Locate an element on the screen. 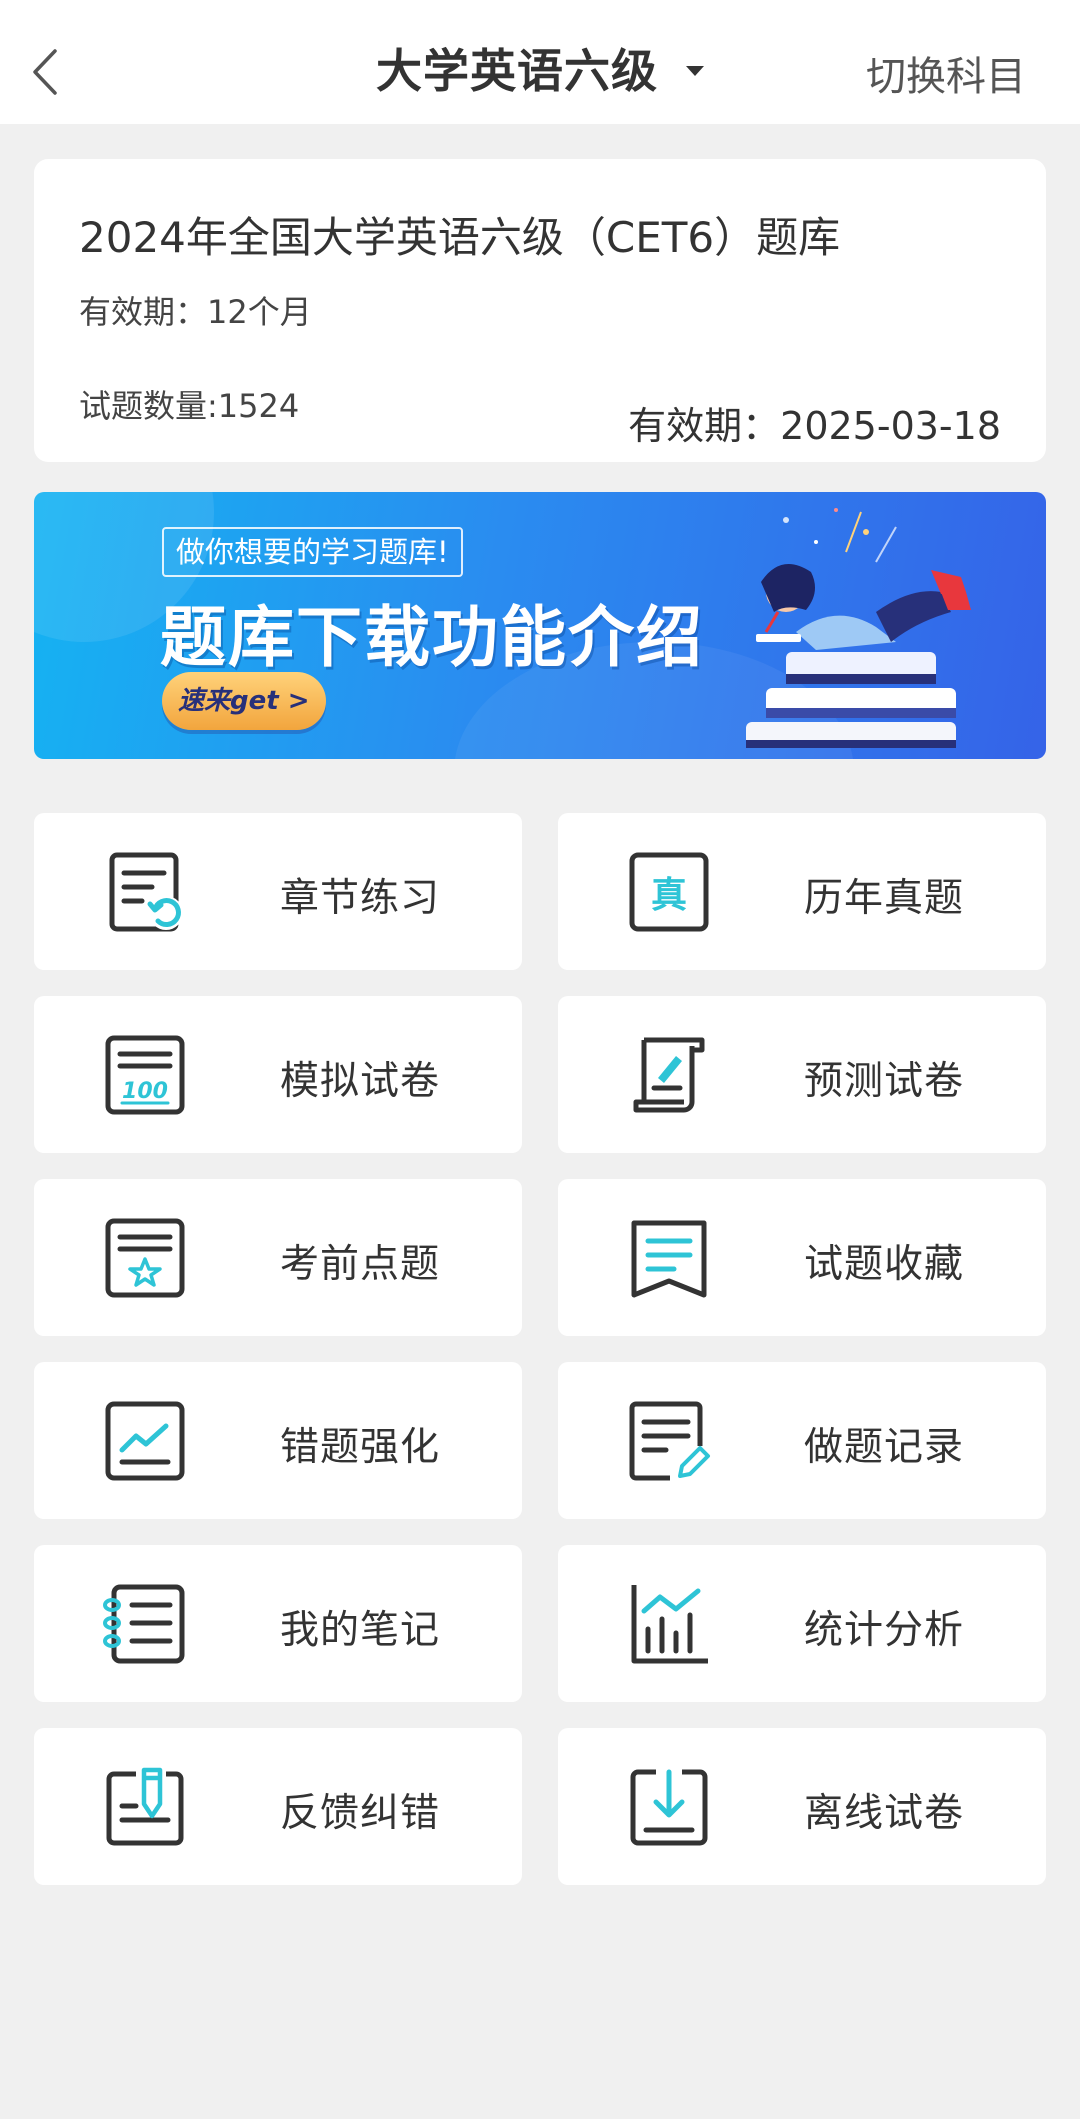  menu-item-label: 反馈纠错 is located at coordinates (360, 1813).